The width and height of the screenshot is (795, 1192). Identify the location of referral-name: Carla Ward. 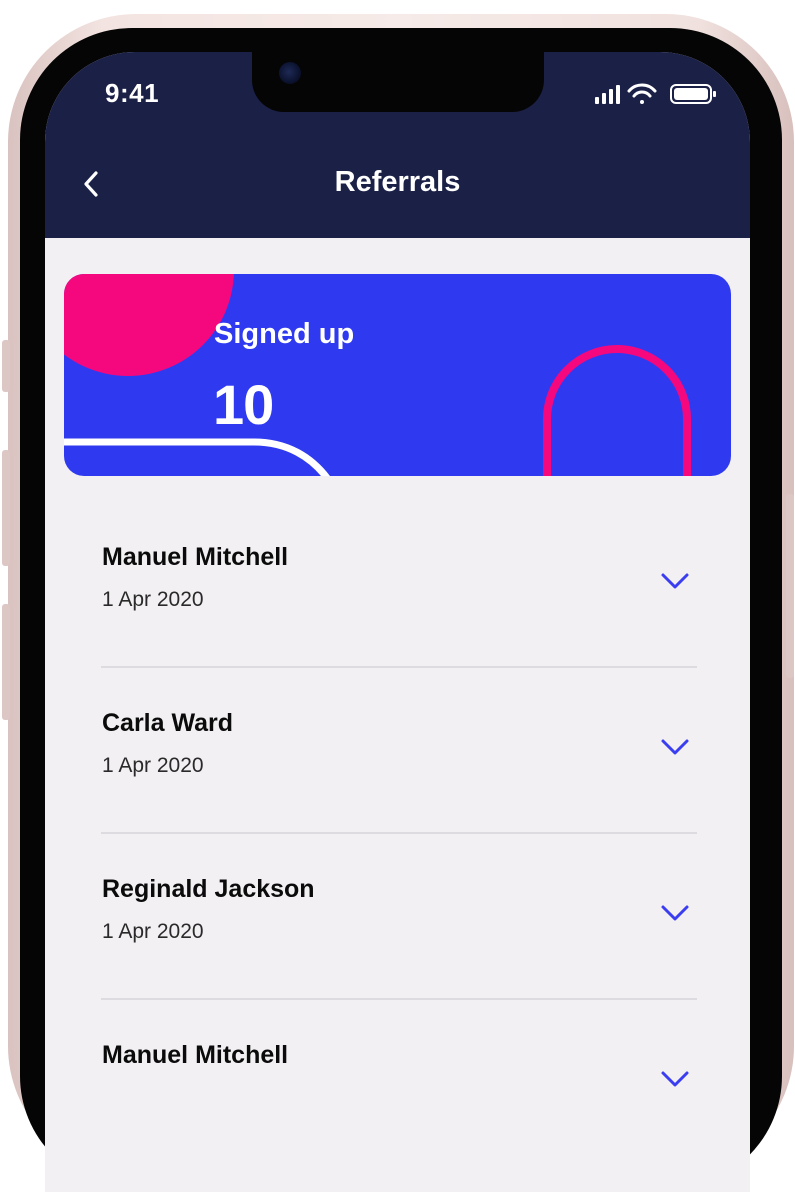
(168, 723).